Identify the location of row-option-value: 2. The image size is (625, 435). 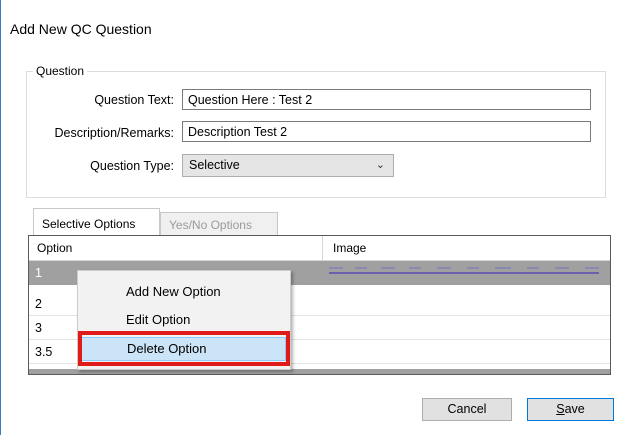
(38, 304).